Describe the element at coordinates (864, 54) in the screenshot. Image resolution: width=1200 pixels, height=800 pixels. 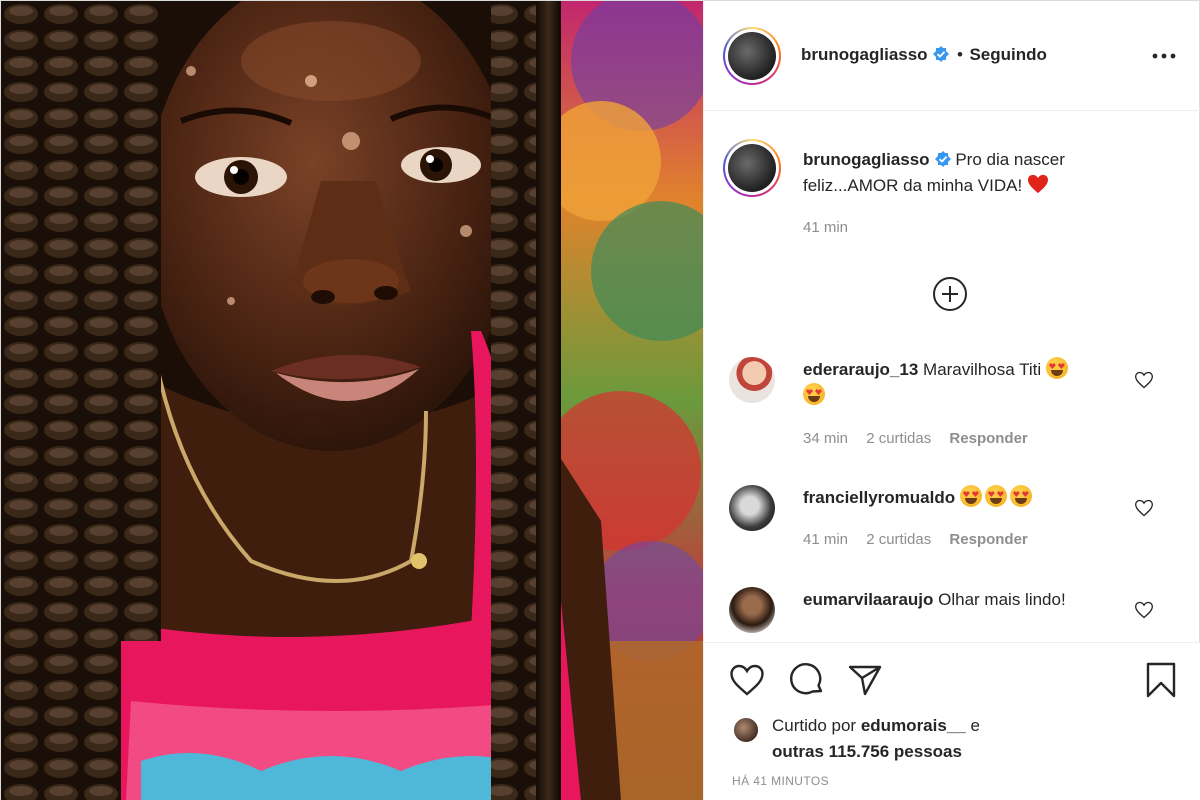
I see `header-username: brunogagliasso` at that location.